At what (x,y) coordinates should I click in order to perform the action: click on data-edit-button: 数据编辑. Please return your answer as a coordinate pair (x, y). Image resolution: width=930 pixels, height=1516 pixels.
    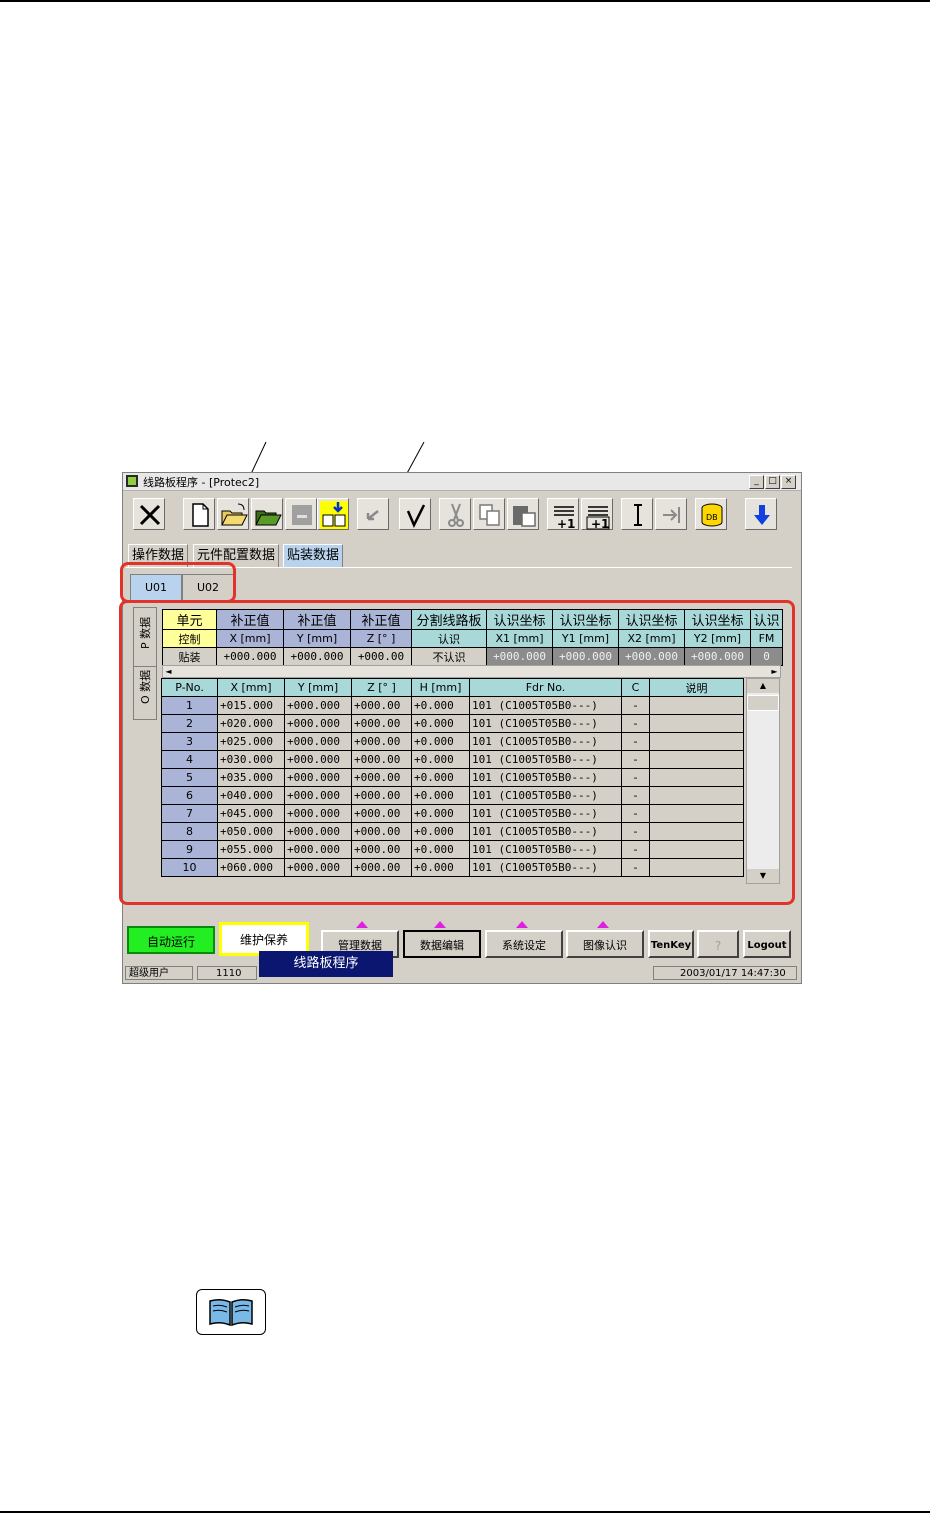
    Looking at the image, I should click on (442, 944).